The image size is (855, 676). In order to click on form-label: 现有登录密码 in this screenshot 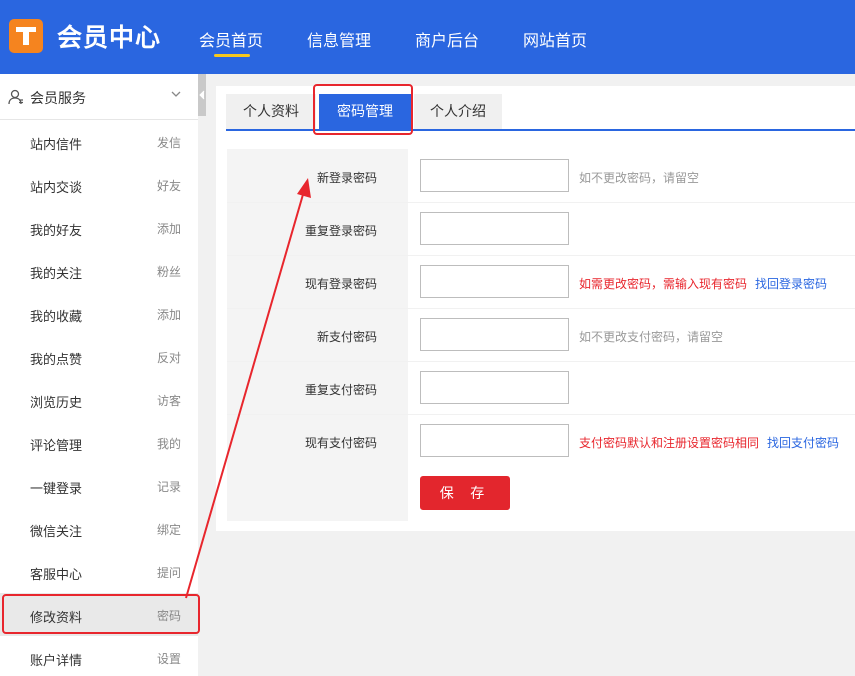, I will do `click(340, 284)`.